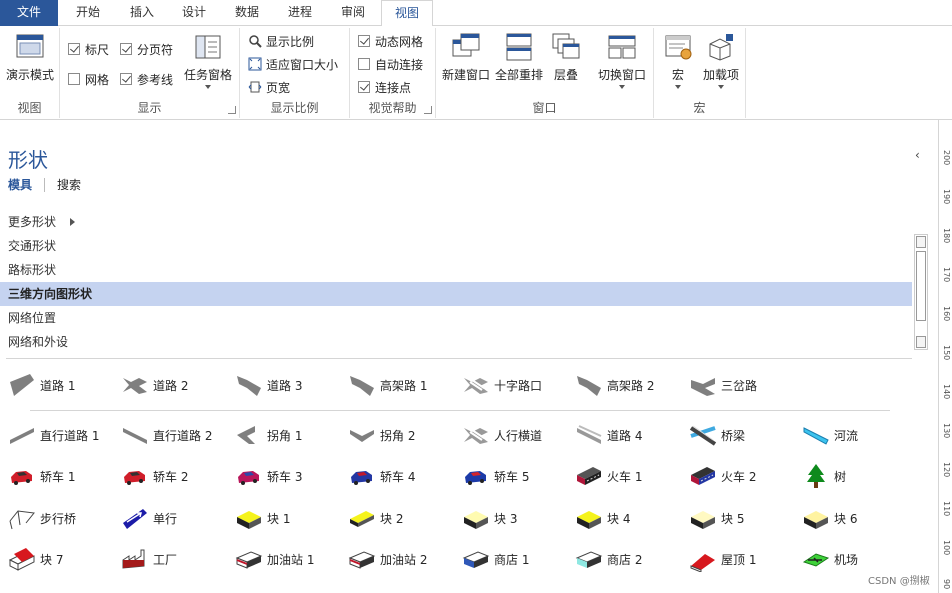  Describe the element at coordinates (26, 184) in the screenshot. I see `tab-stencils: 模具` at that location.